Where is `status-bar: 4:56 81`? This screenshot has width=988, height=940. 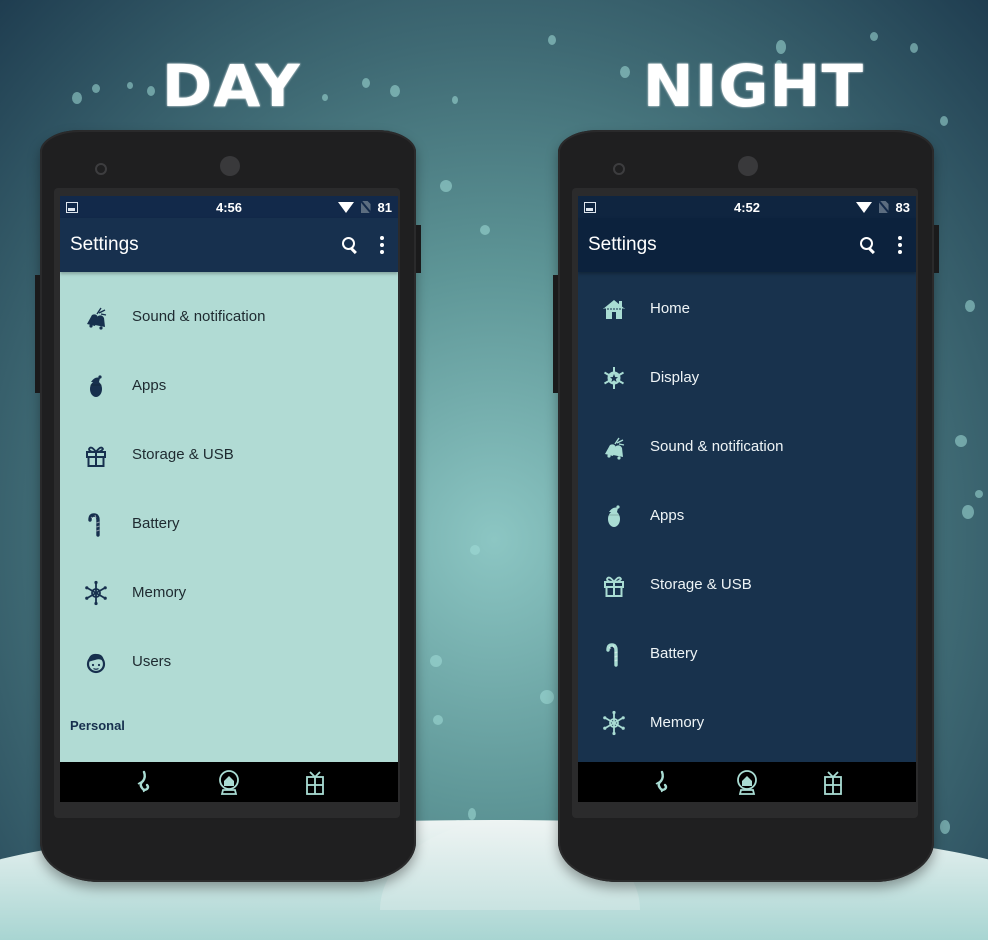 status-bar: 4:56 81 is located at coordinates (229, 207).